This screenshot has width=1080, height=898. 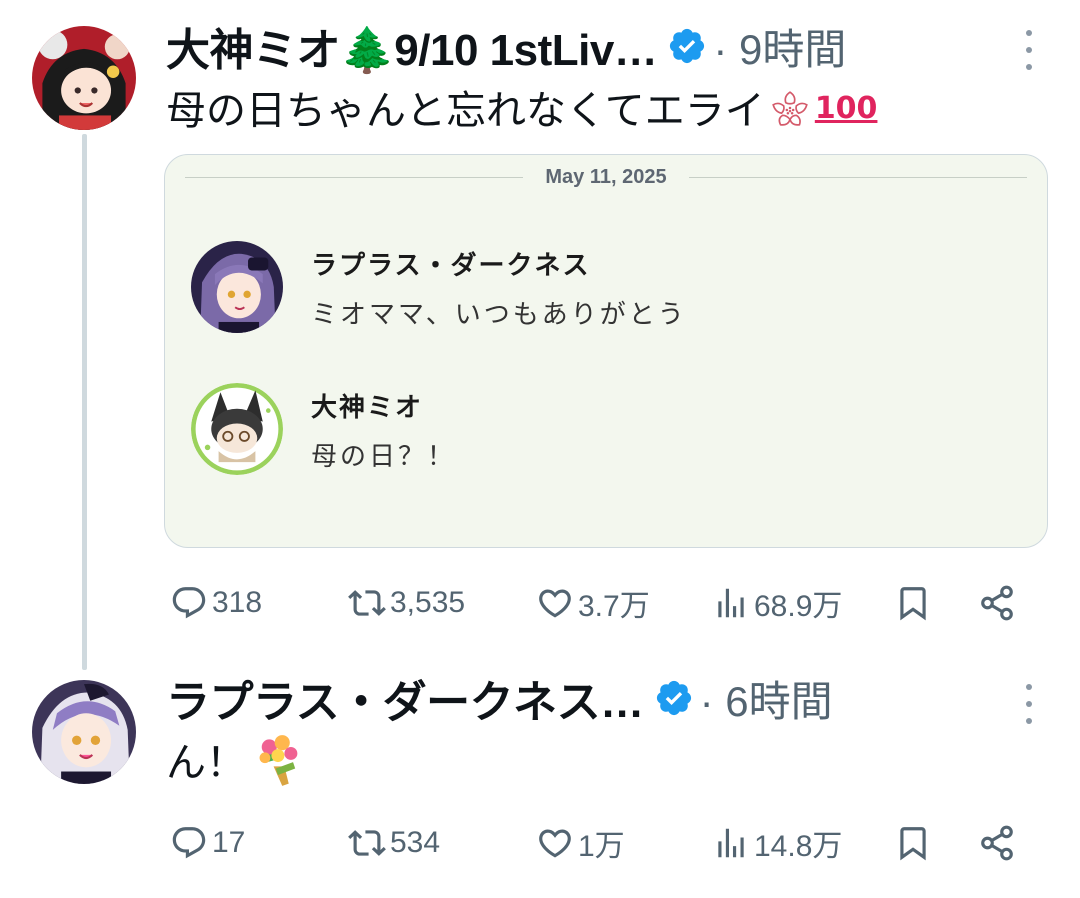 What do you see at coordinates (323, 429) in the screenshot?
I see `chat-message: 大神ミオ 母の日？！` at bounding box center [323, 429].